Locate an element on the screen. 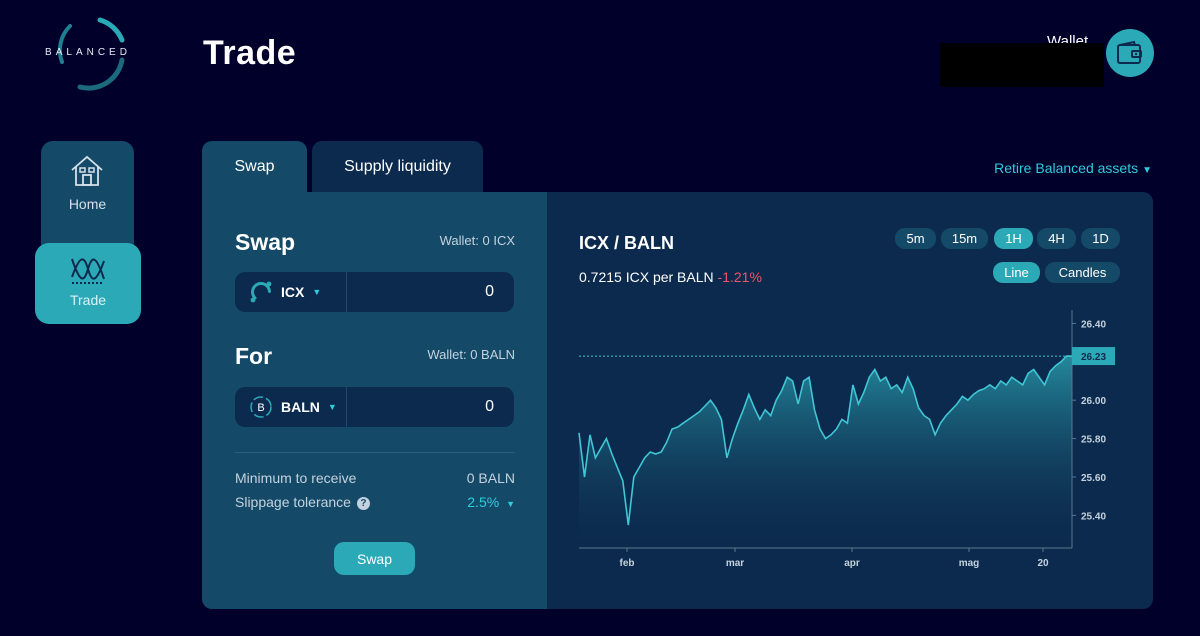  wallet-address-redacted is located at coordinates (1022, 65).